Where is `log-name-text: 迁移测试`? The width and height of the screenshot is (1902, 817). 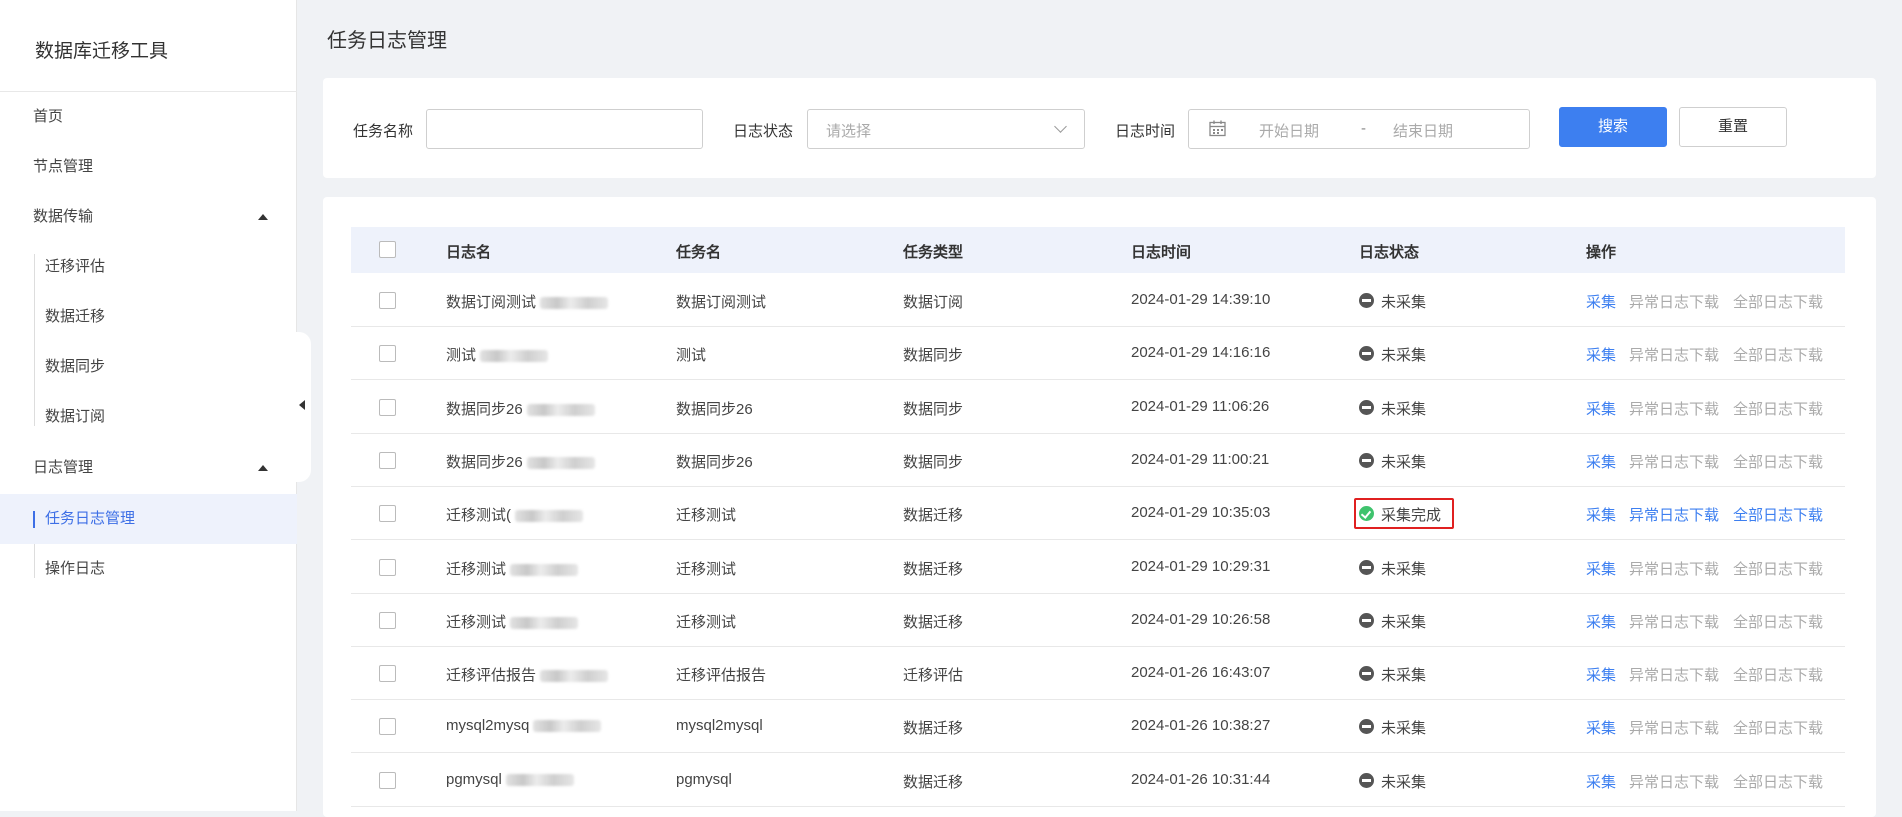
log-name-text: 迁移测试 is located at coordinates (476, 569).